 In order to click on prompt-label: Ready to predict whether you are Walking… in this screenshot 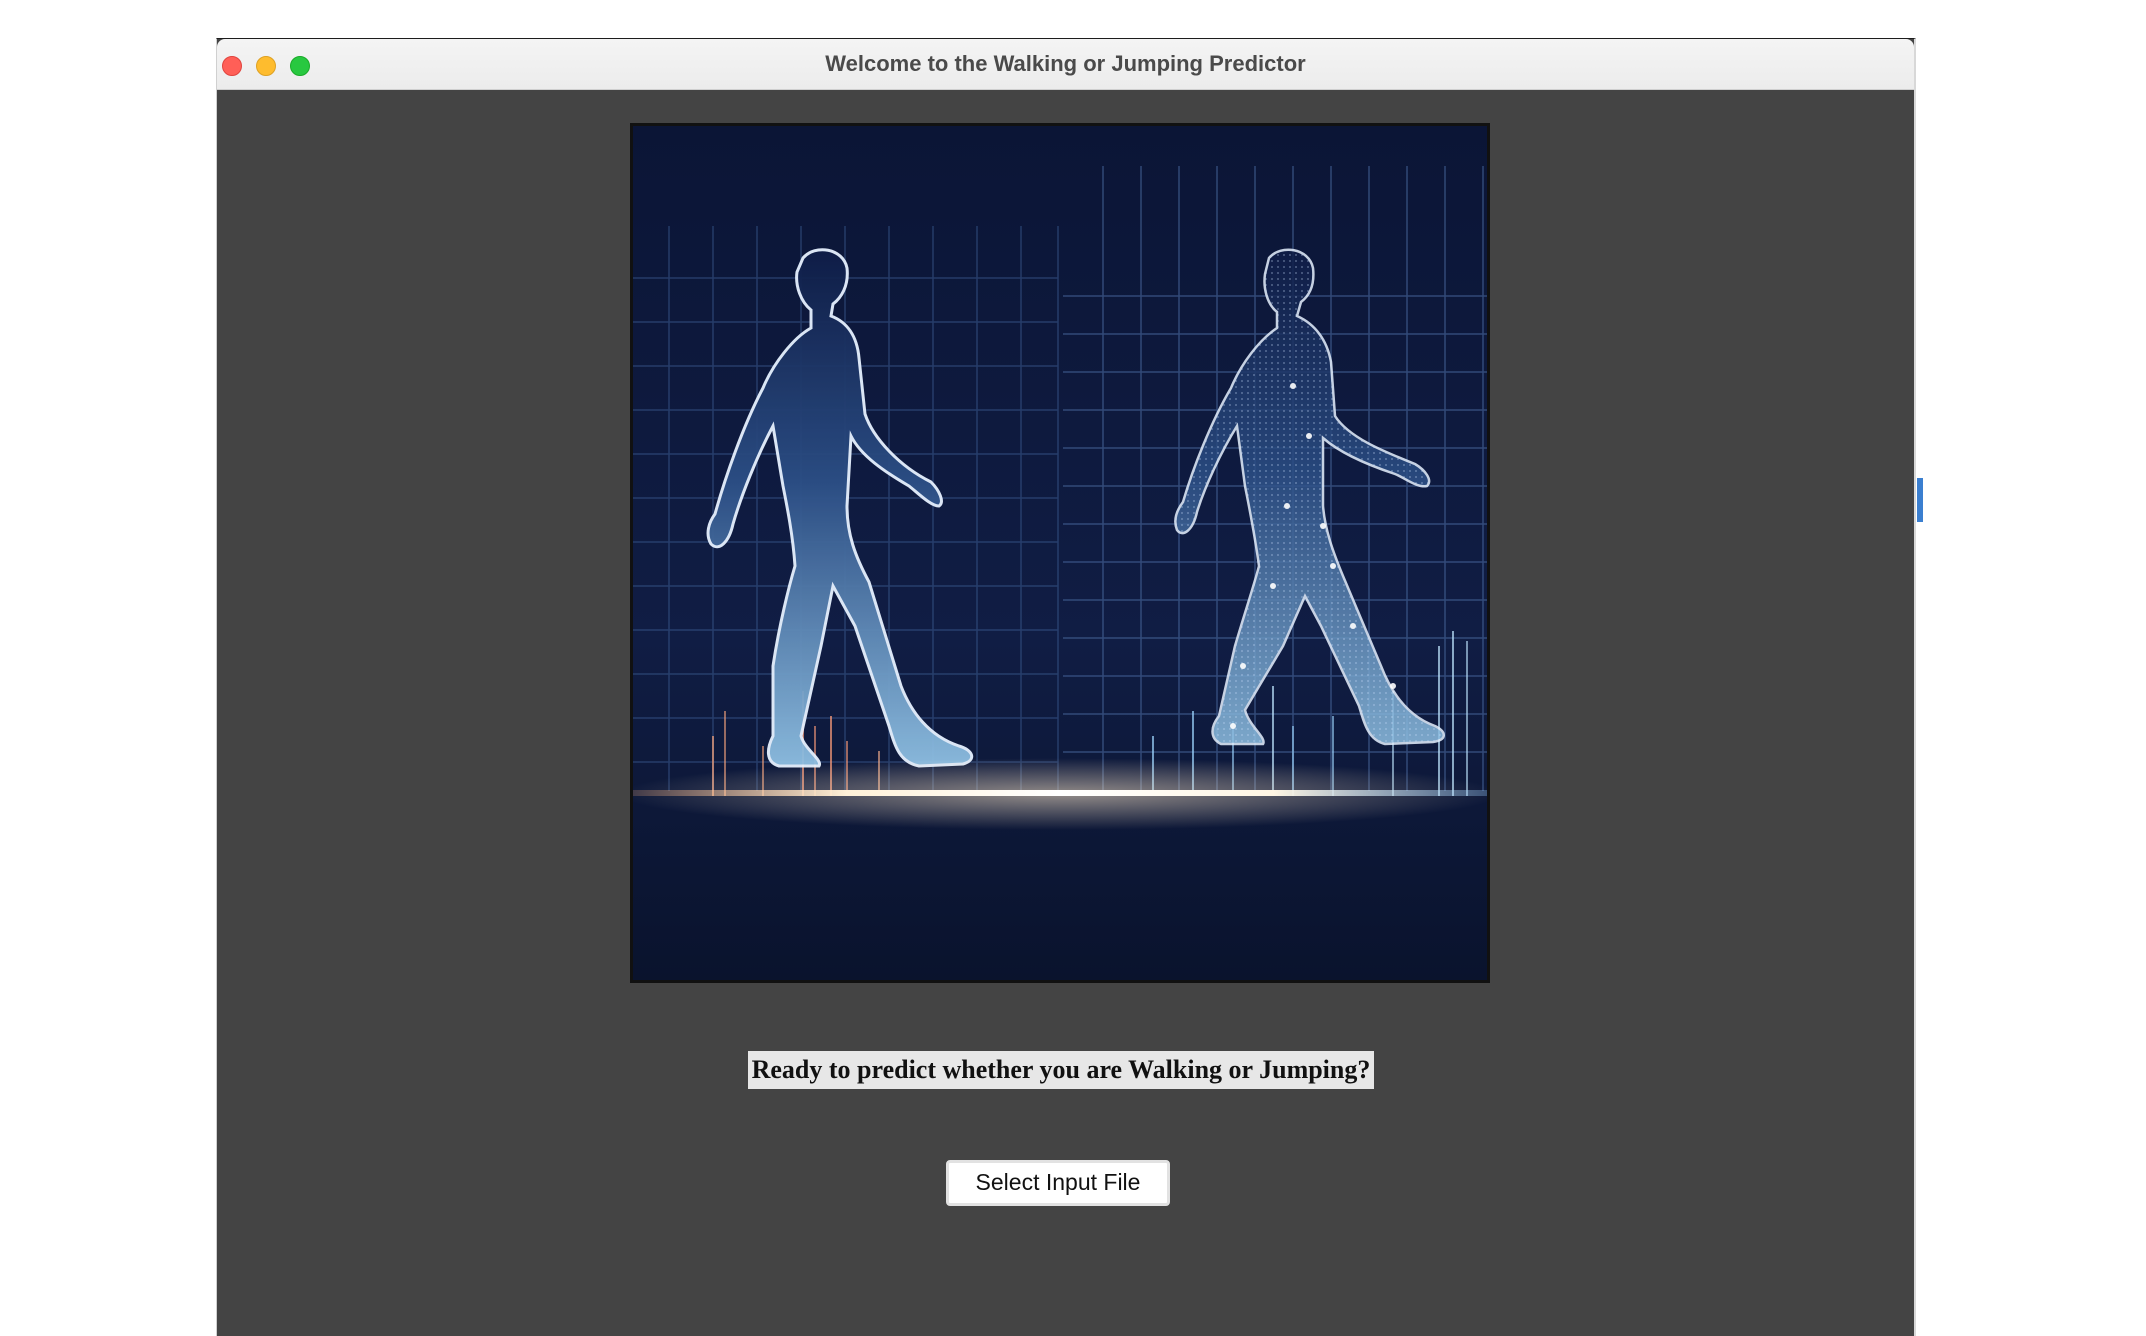, I will do `click(1061, 1070)`.